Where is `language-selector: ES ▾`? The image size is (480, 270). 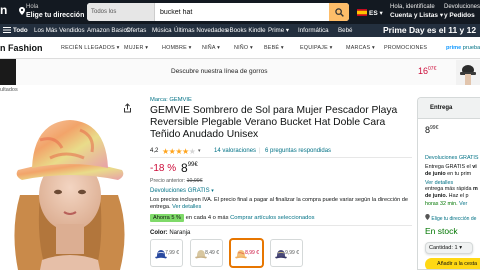 language-selector: ES ▾ is located at coordinates (376, 13).